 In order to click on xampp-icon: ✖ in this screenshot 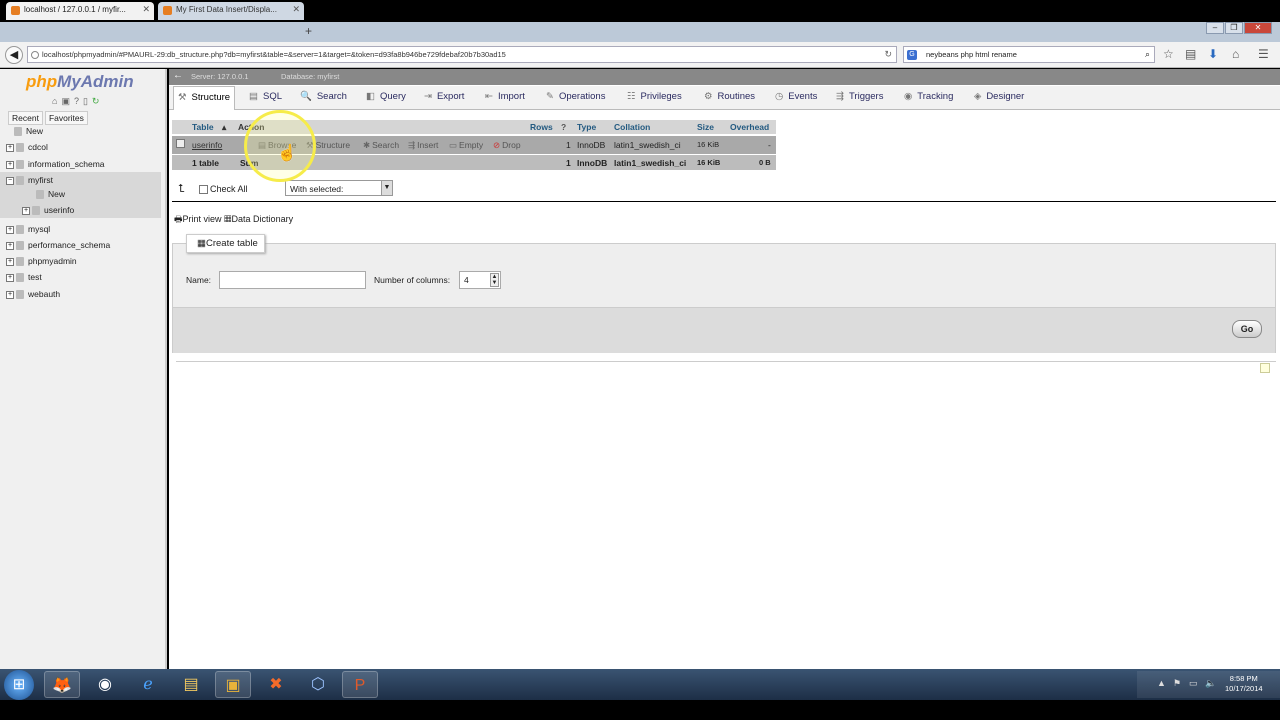, I will do `click(276, 684)`.